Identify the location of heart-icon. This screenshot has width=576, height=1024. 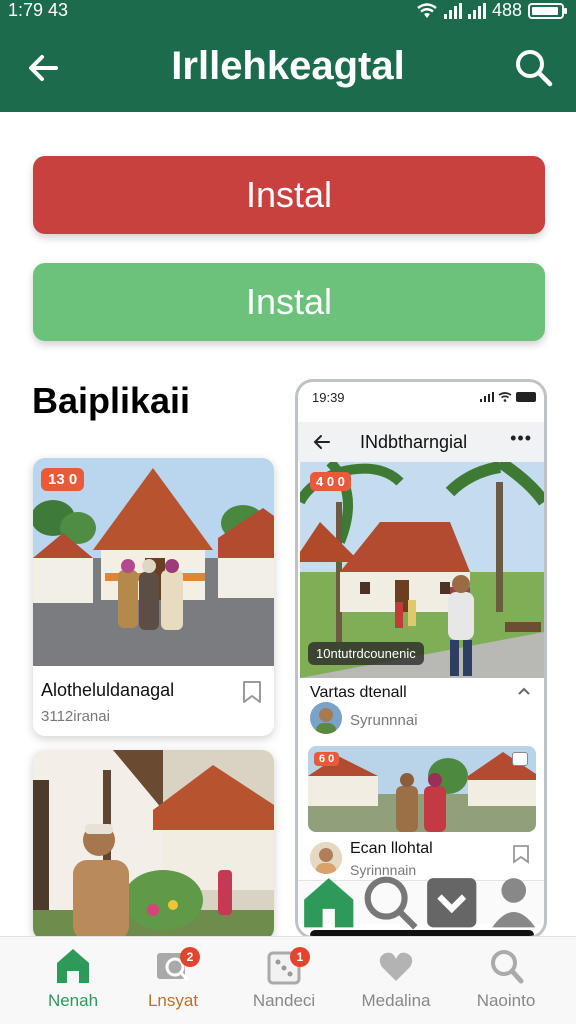
(396, 966).